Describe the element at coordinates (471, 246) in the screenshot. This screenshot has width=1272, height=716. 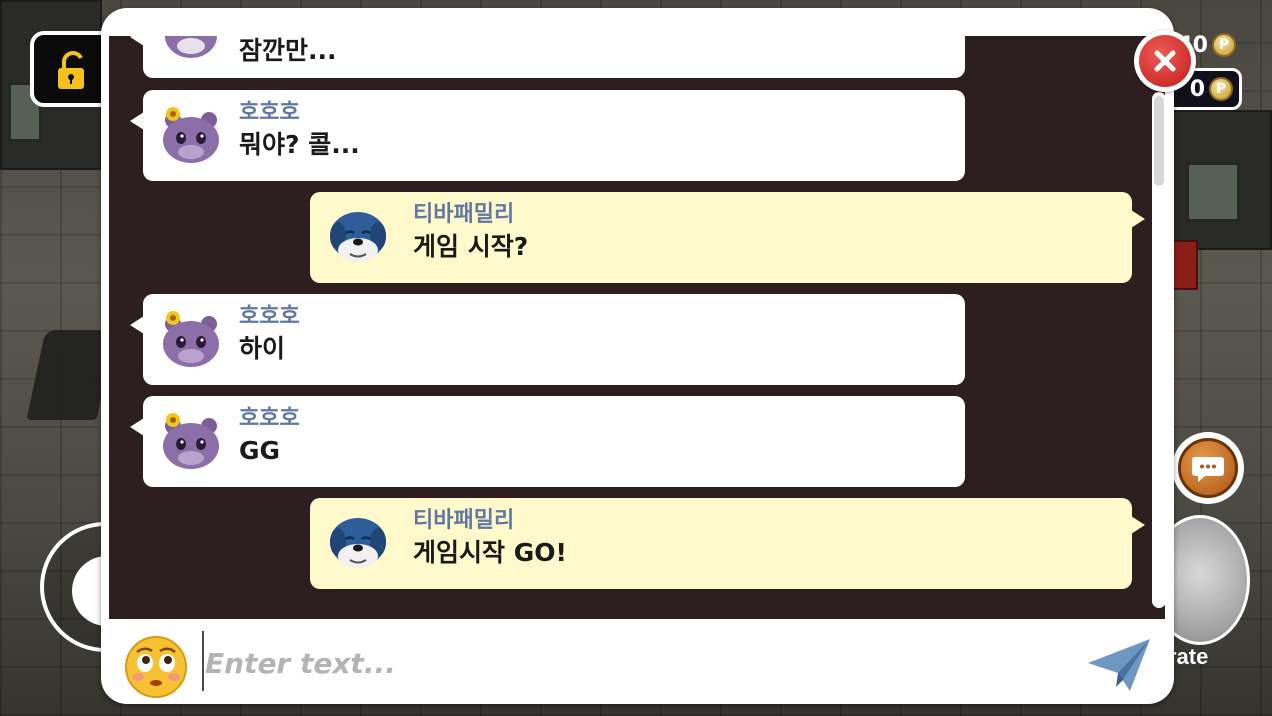
I see `message-text: 게임 시작?` at that location.